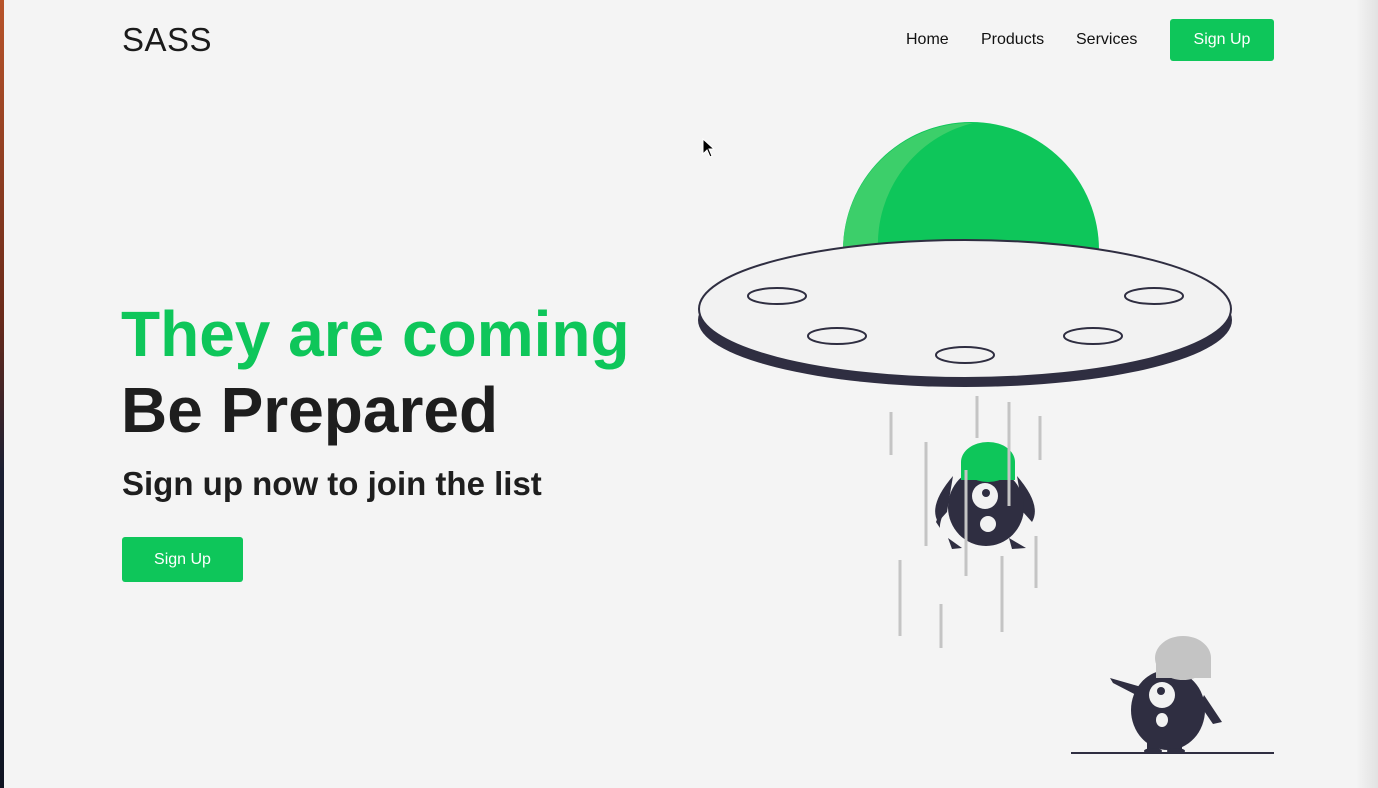  What do you see at coordinates (709, 148) in the screenshot?
I see `mouse-cursor-icon` at bounding box center [709, 148].